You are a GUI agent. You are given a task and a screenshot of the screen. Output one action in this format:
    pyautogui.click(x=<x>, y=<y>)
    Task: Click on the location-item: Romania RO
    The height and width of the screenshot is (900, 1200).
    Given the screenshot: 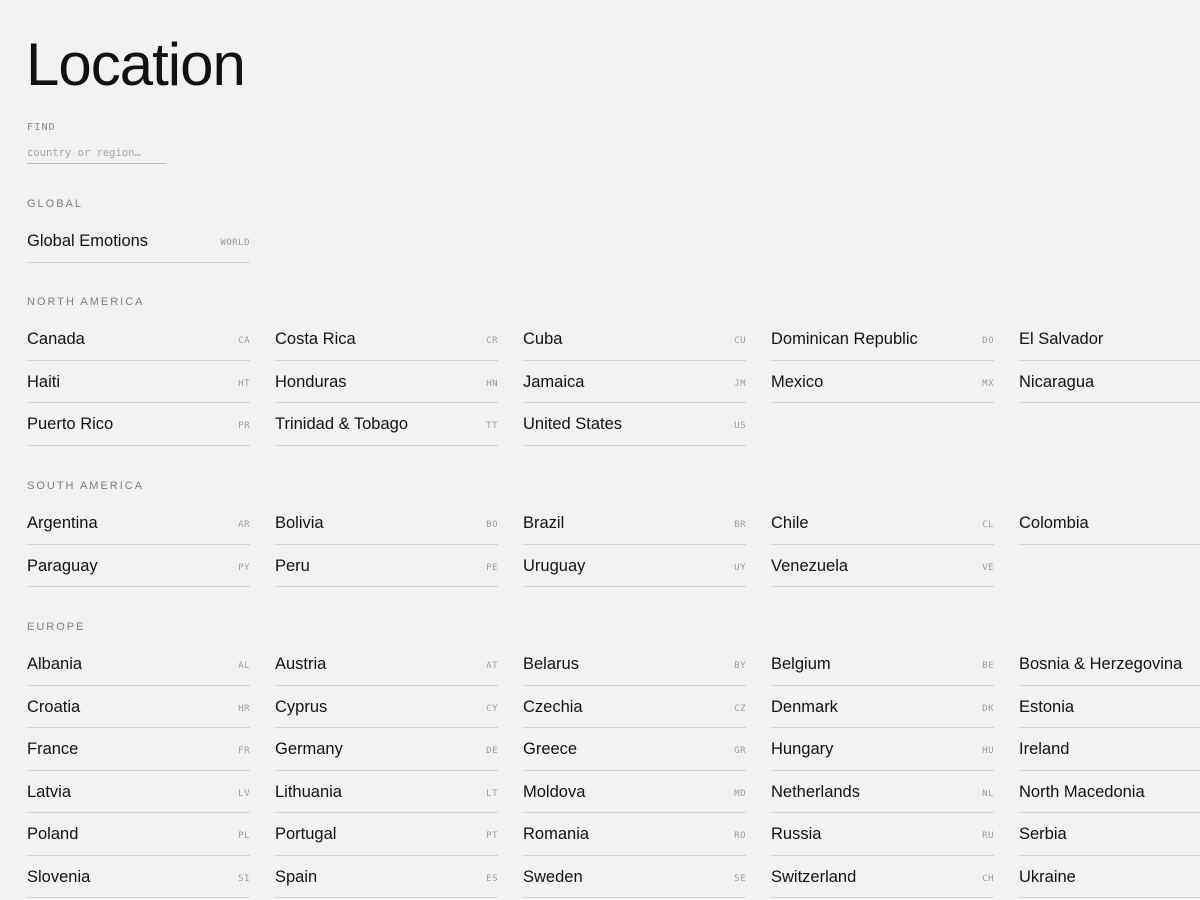 What is the action you would take?
    pyautogui.click(x=634, y=834)
    